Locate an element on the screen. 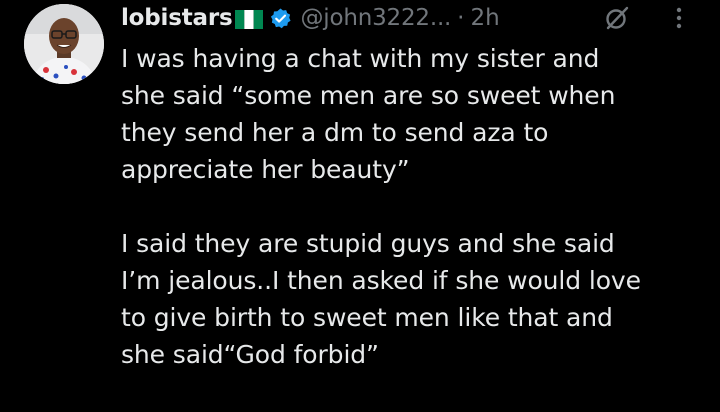 This screenshot has width=720, height=412. more-options-icon is located at coordinates (679, 18).